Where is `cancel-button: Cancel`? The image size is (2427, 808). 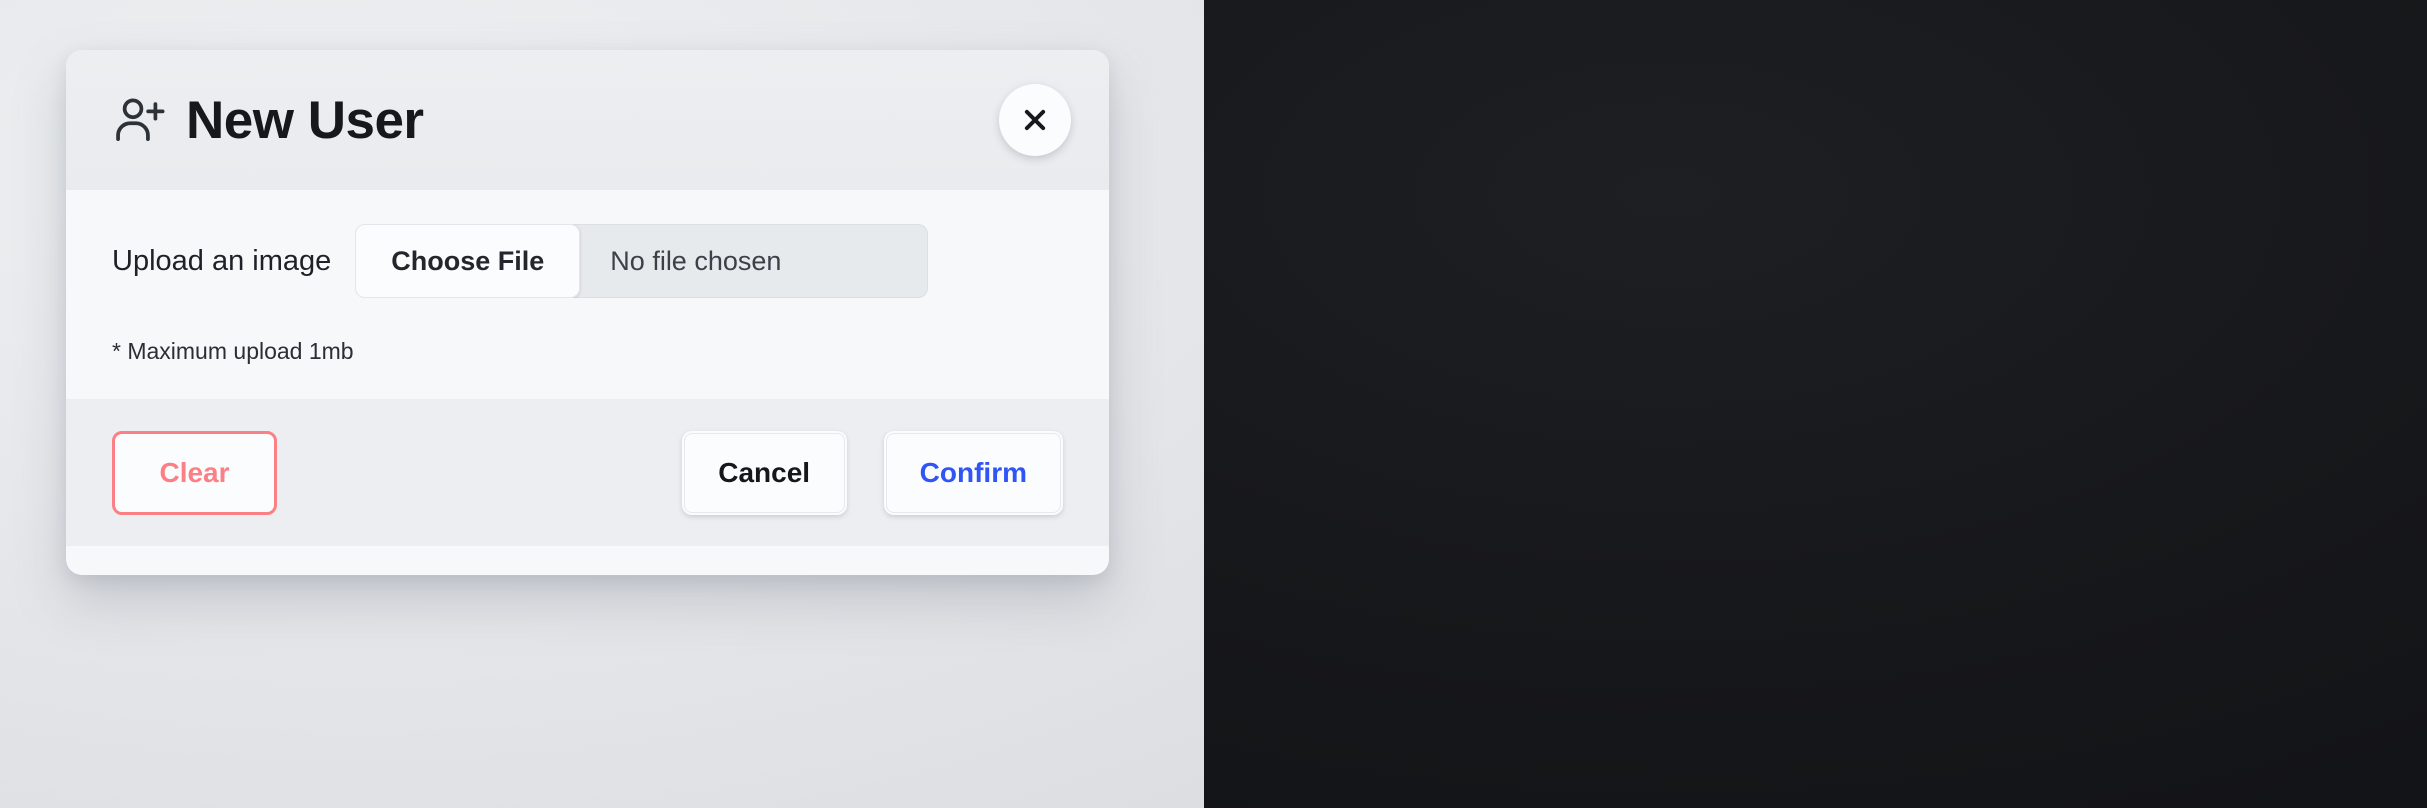
cancel-button: Cancel is located at coordinates (764, 472).